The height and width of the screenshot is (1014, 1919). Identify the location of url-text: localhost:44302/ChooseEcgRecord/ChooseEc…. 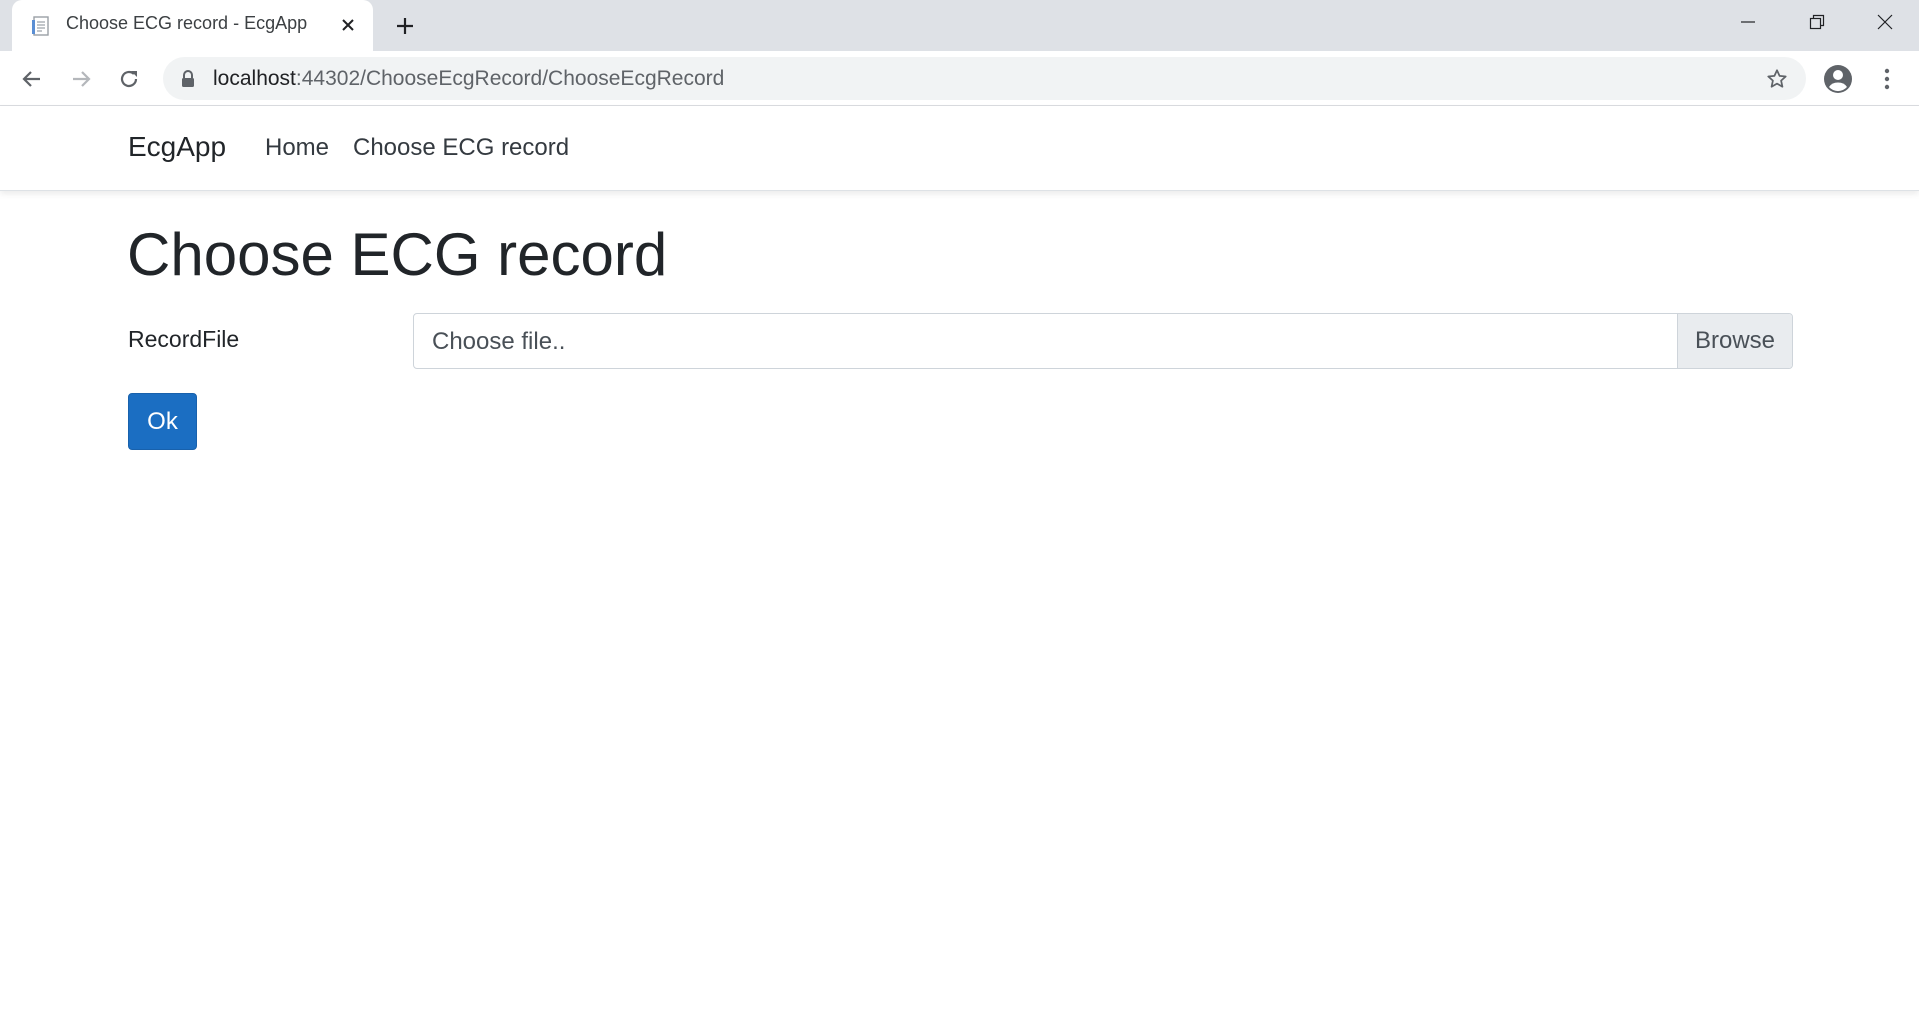
(468, 79).